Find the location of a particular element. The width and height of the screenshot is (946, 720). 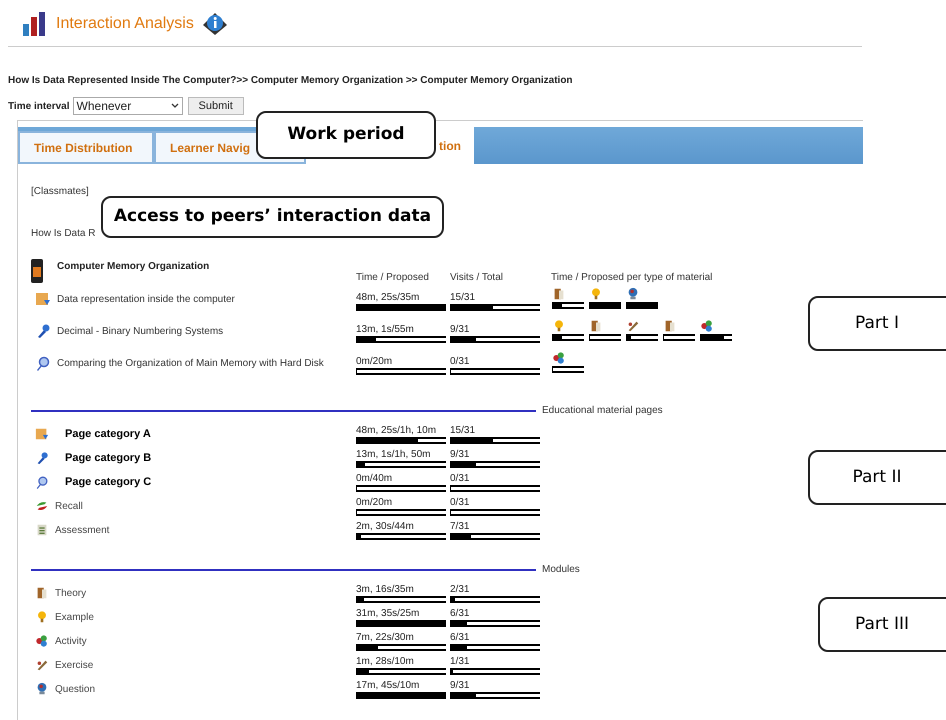

time-value: 0m/40m is located at coordinates (375, 478).